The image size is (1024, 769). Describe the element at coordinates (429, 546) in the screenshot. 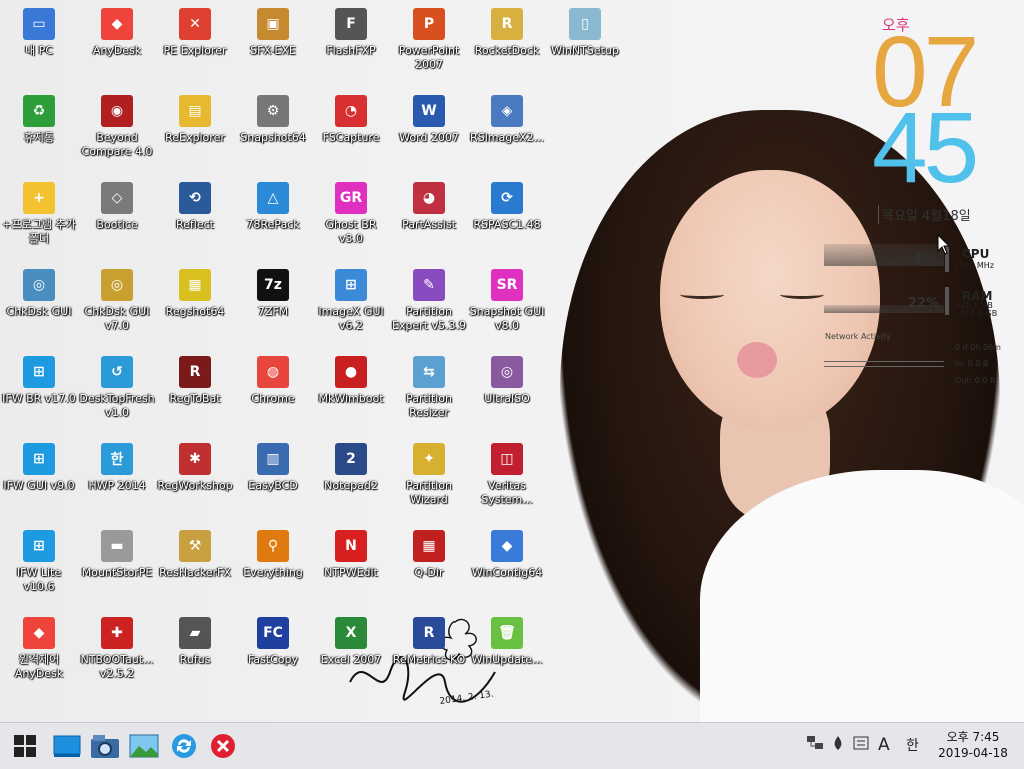

I see `q-dir-icon: ▦` at that location.